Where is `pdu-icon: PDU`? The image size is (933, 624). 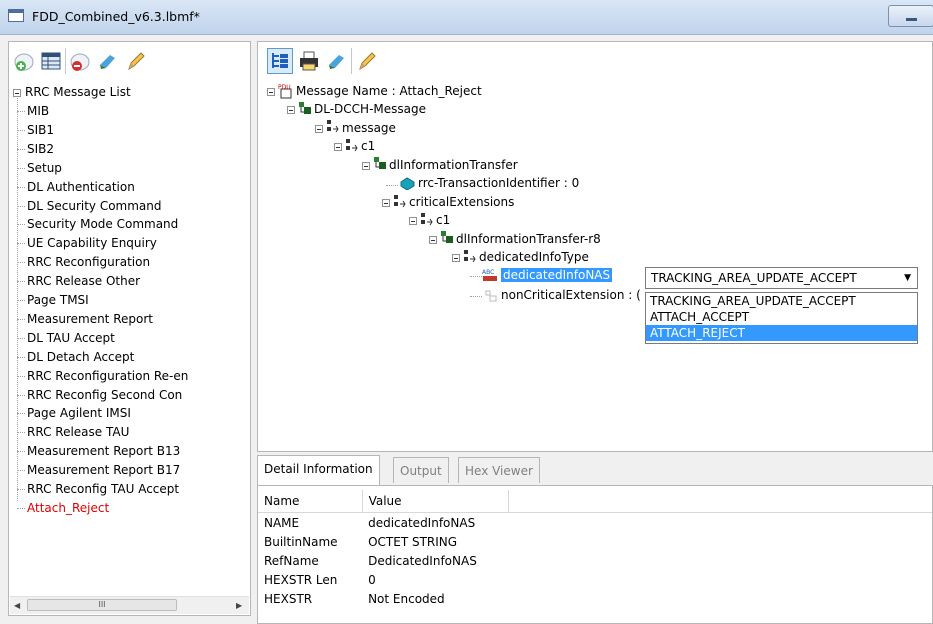
pdu-icon: PDU is located at coordinates (285, 91).